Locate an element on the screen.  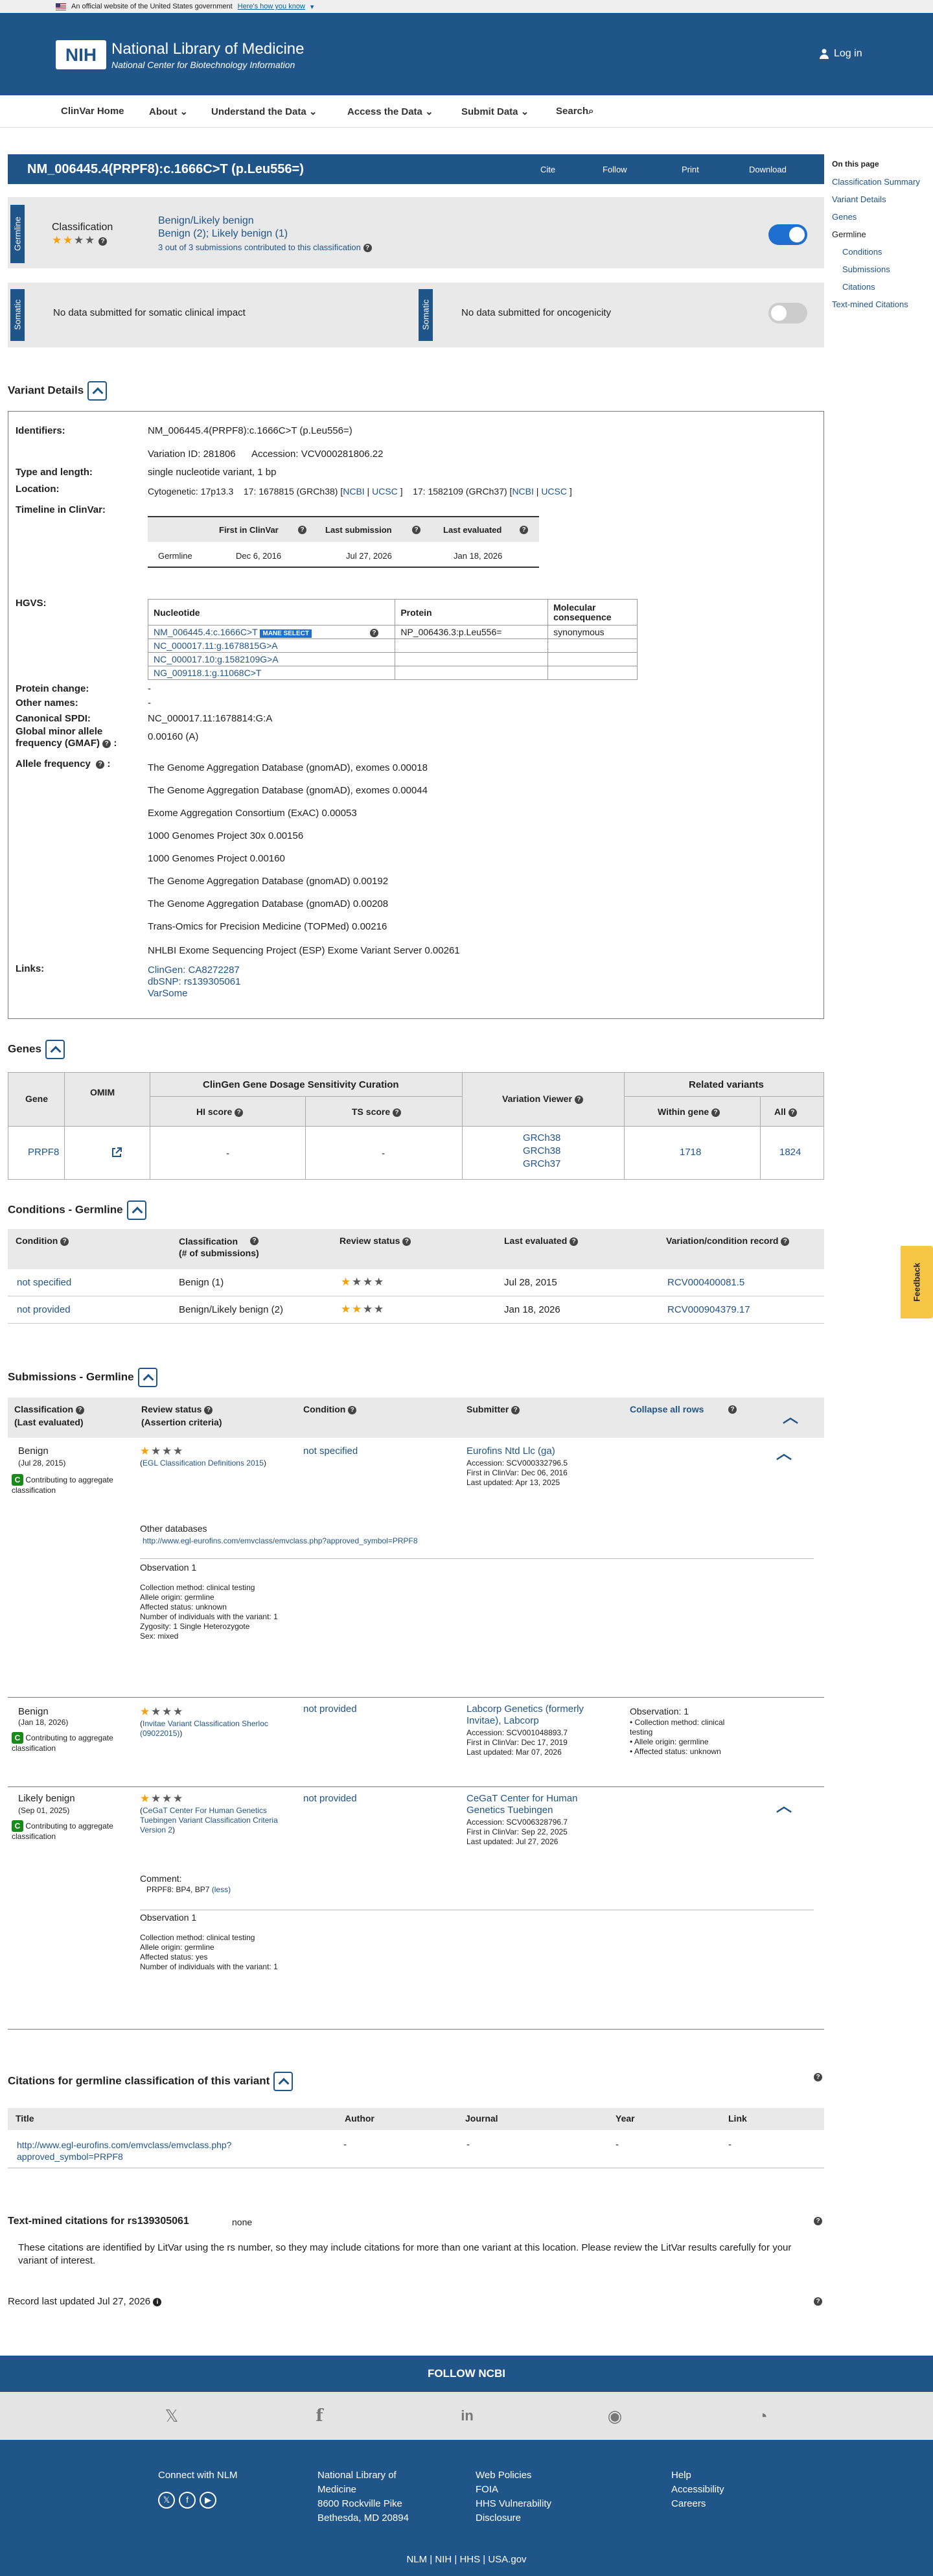
condition-link: not provided is located at coordinates (44, 1309).